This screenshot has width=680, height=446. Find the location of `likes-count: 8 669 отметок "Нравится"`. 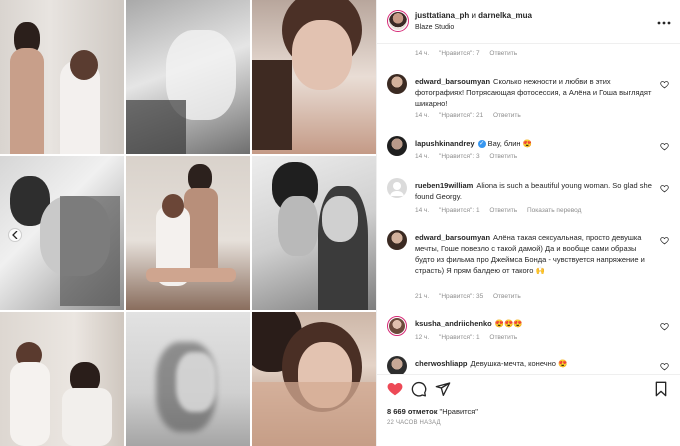

likes-count: 8 669 отметок "Нравится" is located at coordinates (432, 411).